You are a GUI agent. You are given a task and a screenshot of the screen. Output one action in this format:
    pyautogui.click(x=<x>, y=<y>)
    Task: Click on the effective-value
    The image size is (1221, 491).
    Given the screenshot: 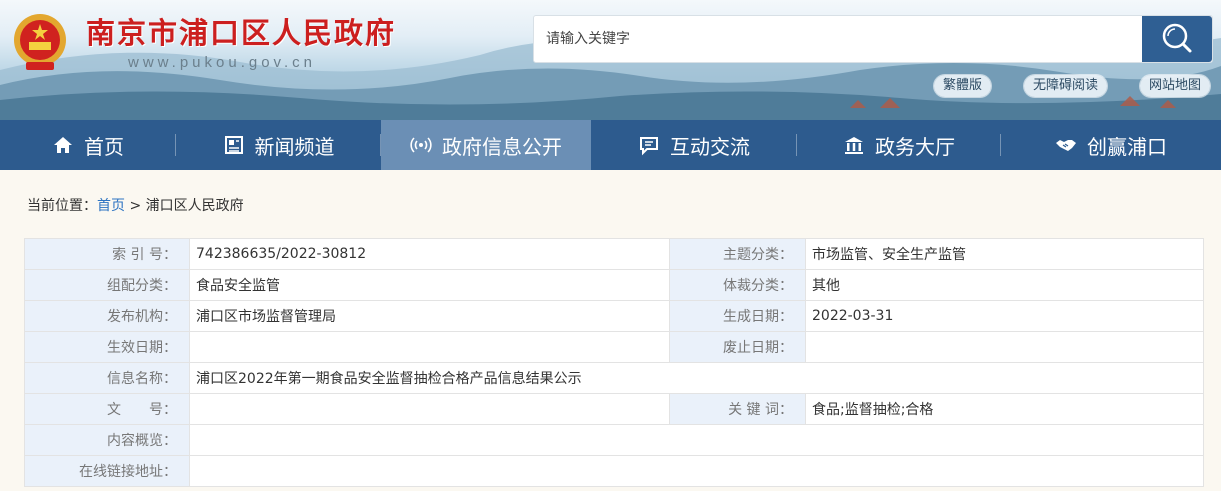 What is the action you would take?
    pyautogui.click(x=429, y=347)
    